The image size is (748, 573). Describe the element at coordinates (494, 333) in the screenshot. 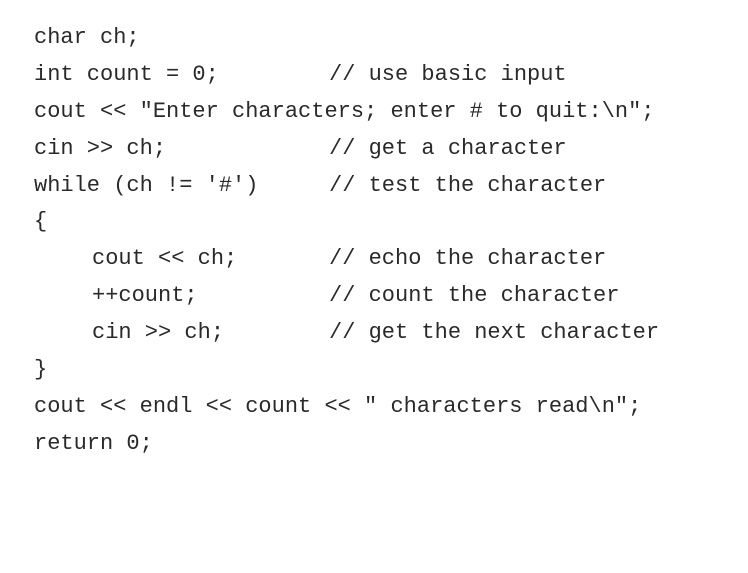

I see `code-comment: // get the next character` at that location.